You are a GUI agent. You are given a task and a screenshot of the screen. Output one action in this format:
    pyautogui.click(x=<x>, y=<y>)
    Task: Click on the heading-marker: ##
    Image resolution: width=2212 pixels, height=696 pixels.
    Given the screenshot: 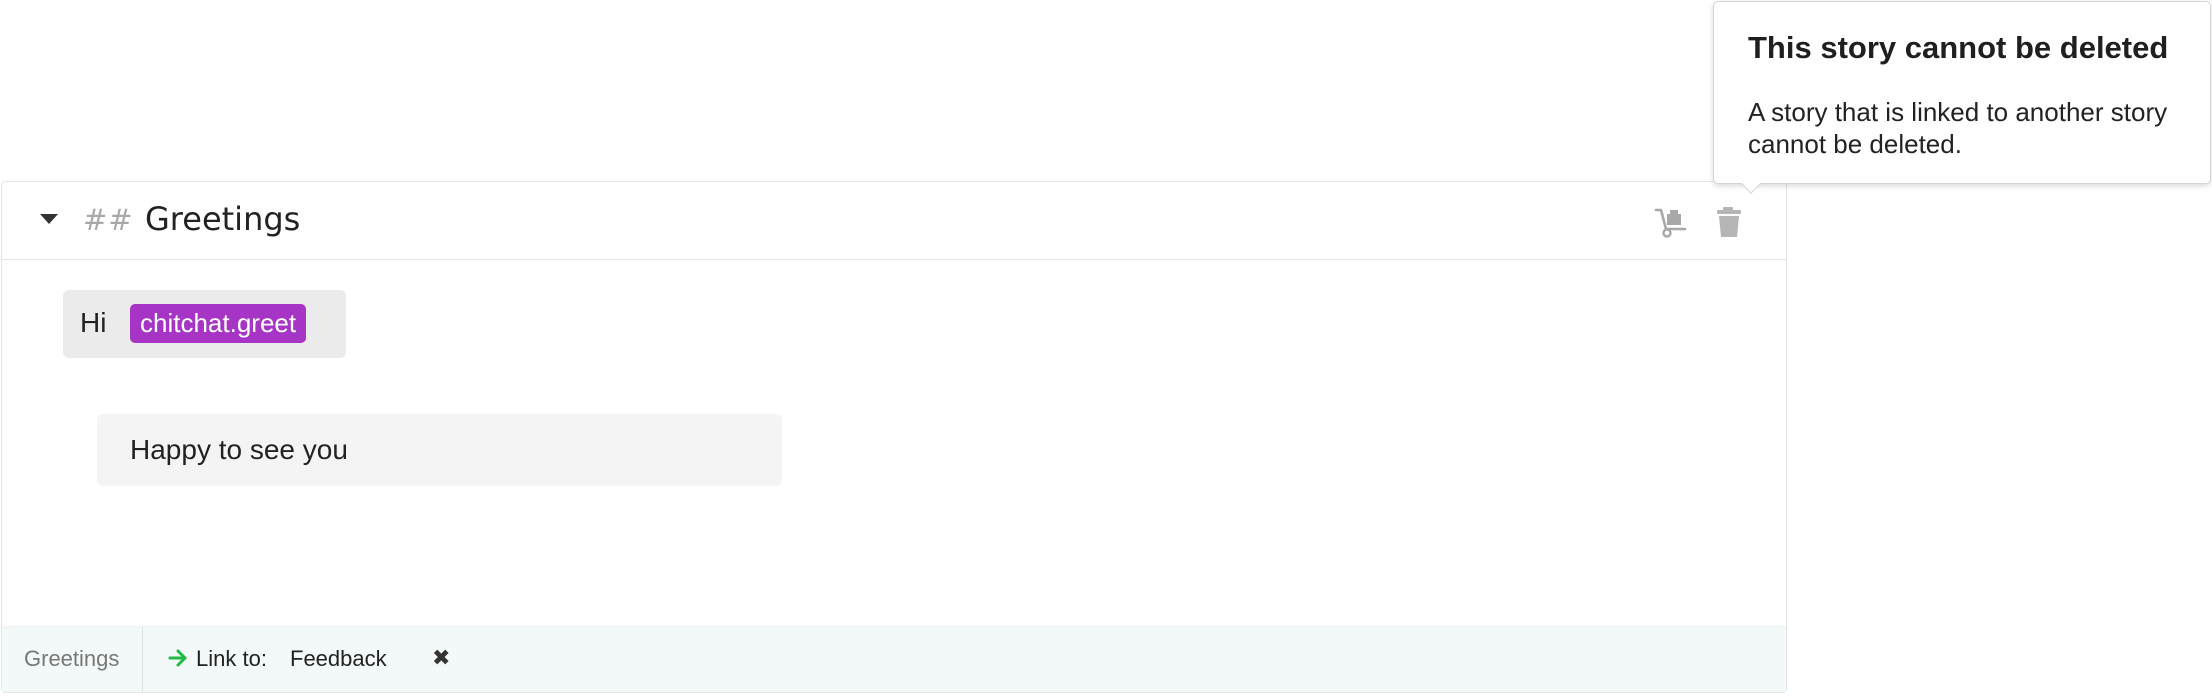 What is the action you would take?
    pyautogui.click(x=108, y=220)
    